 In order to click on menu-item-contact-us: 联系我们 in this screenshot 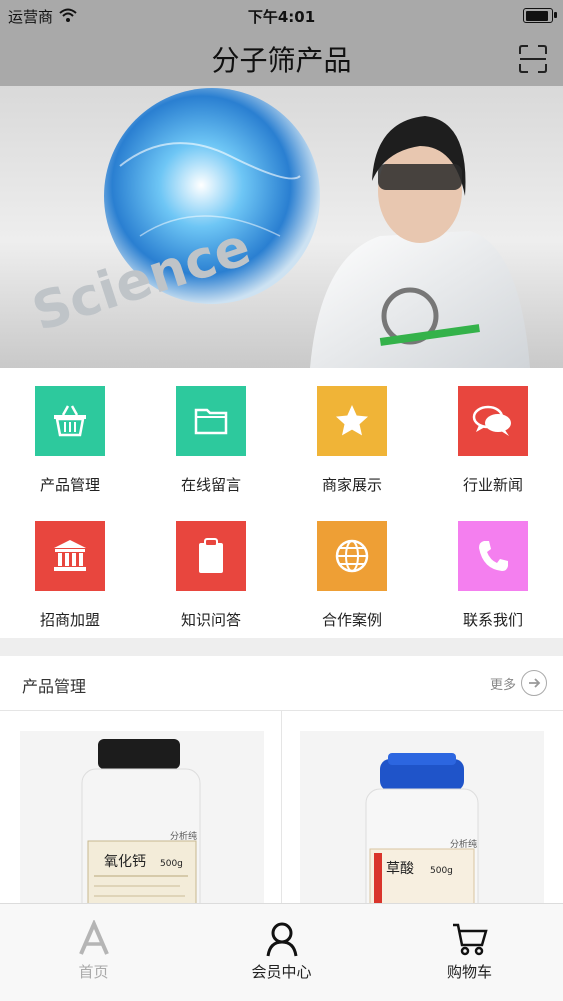, I will do `click(493, 570)`.